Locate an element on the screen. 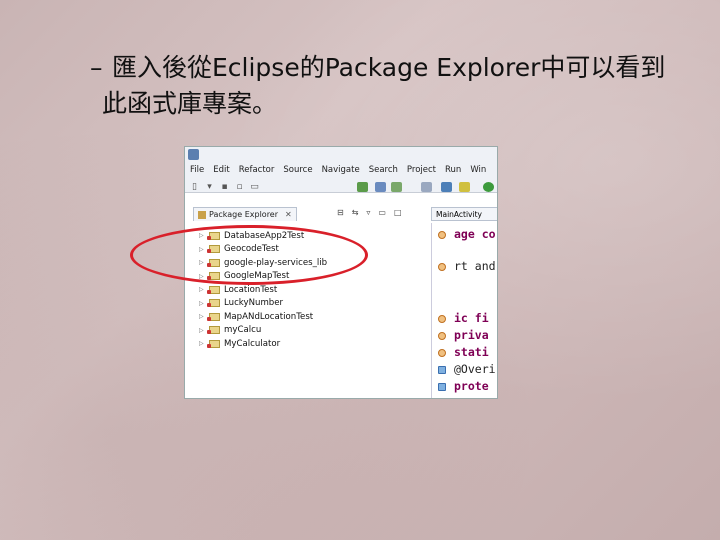 The image size is (720, 540). new-java-icon is located at coordinates (426, 187).